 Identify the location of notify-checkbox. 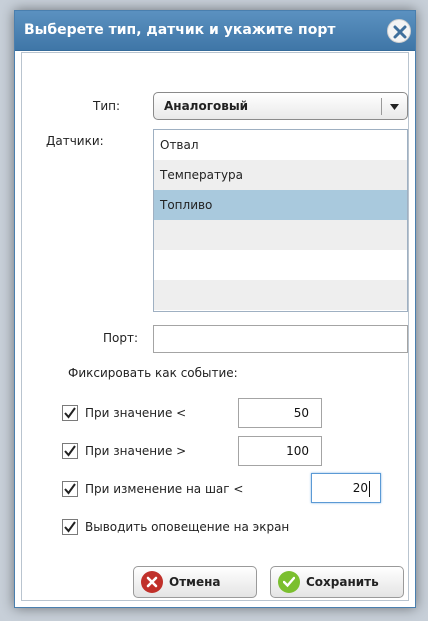
(70, 527).